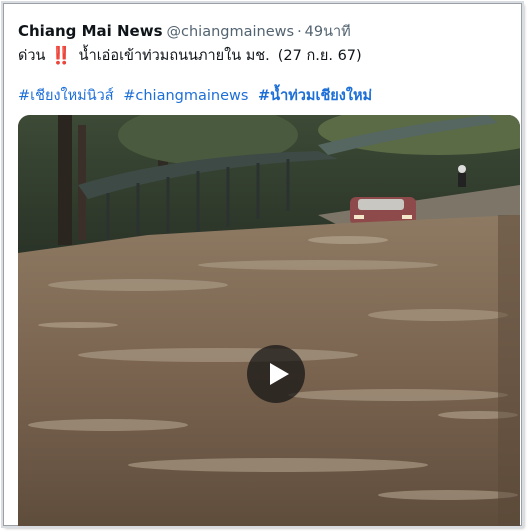  Describe the element at coordinates (185, 96) in the screenshot. I see `hashtag-link: #chiangmainews` at that location.